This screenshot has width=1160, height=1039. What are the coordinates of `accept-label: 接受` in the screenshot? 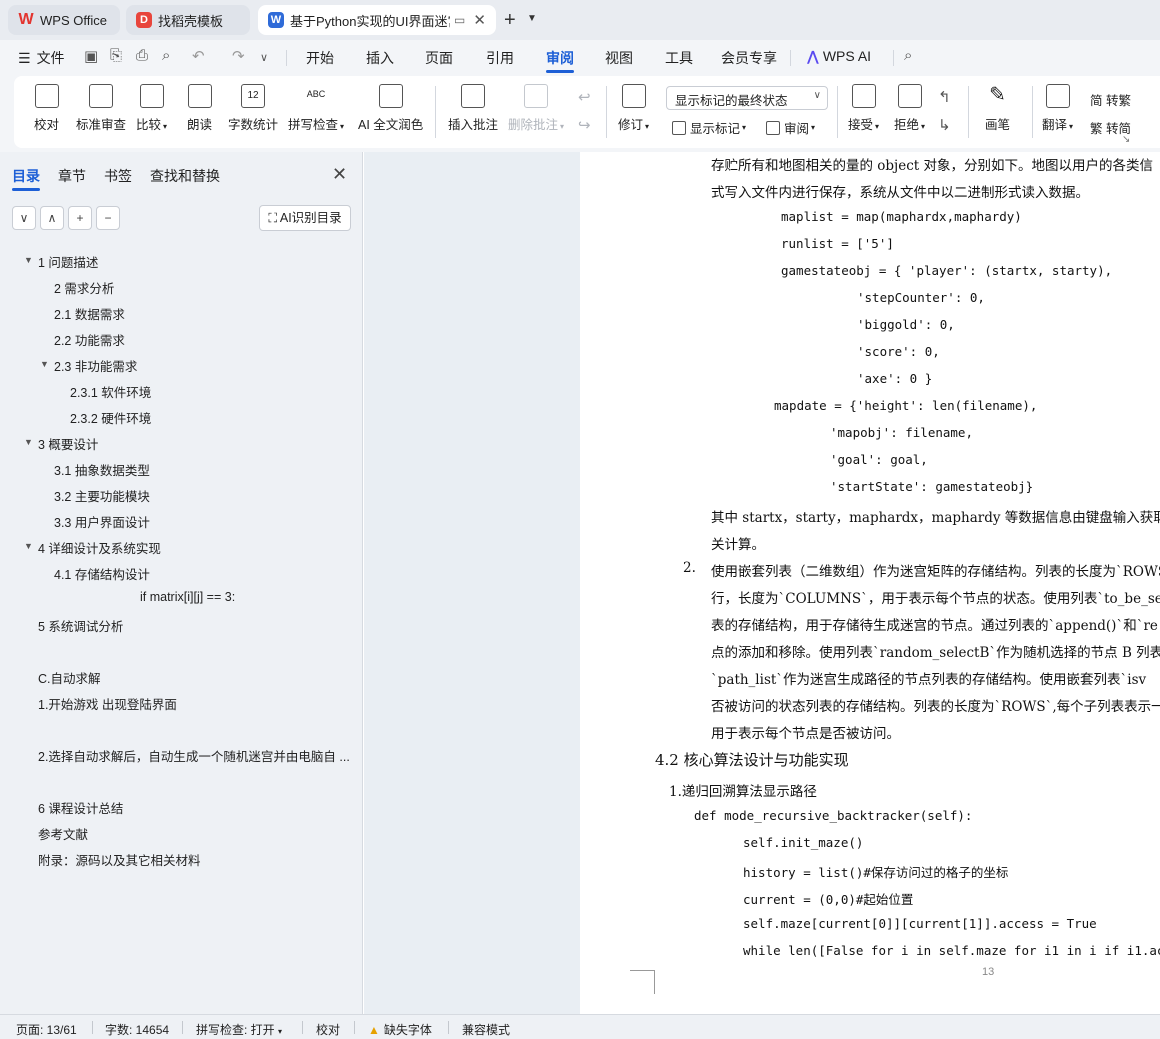 It's located at (861, 125).